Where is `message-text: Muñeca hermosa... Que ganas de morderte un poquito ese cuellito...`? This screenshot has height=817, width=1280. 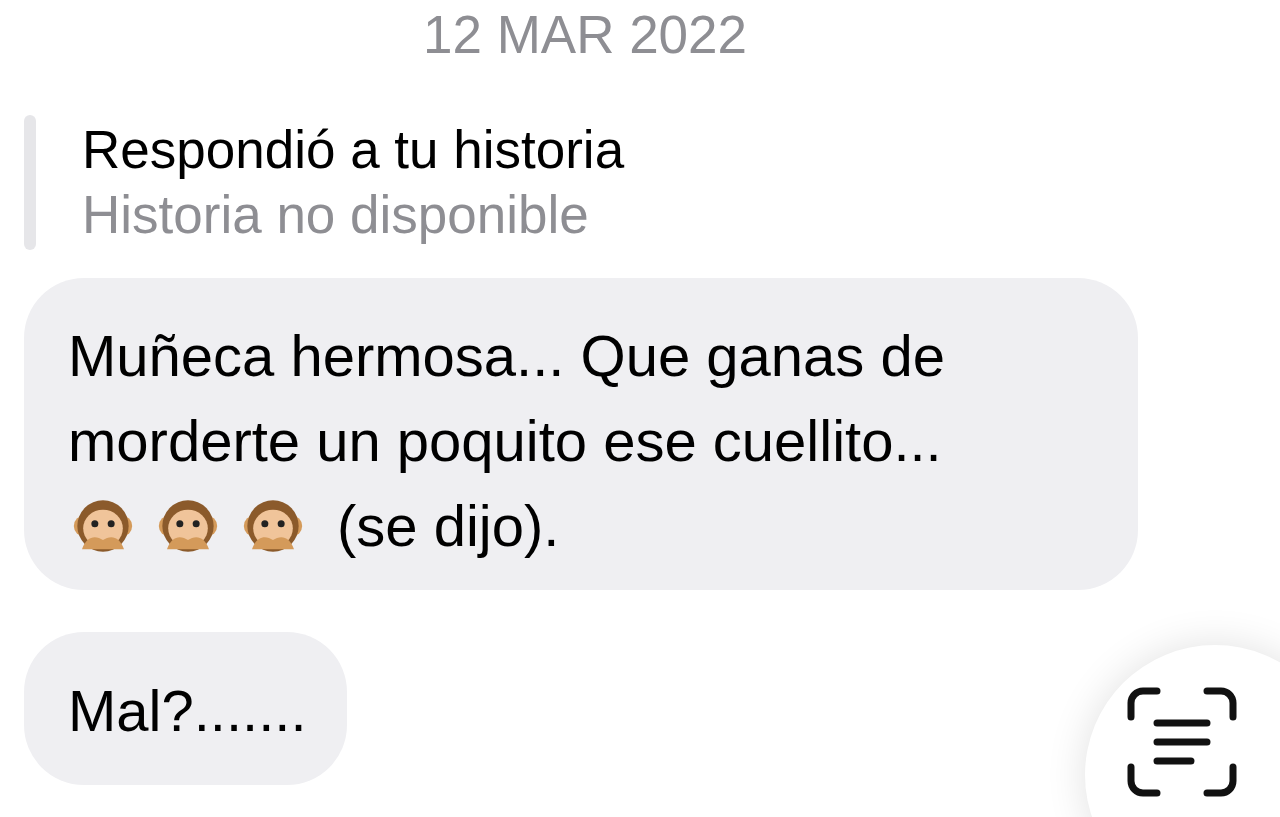 message-text: Muñeca hermosa... Que ganas de morderte un poquito ese cuellito... is located at coordinates (507, 398).